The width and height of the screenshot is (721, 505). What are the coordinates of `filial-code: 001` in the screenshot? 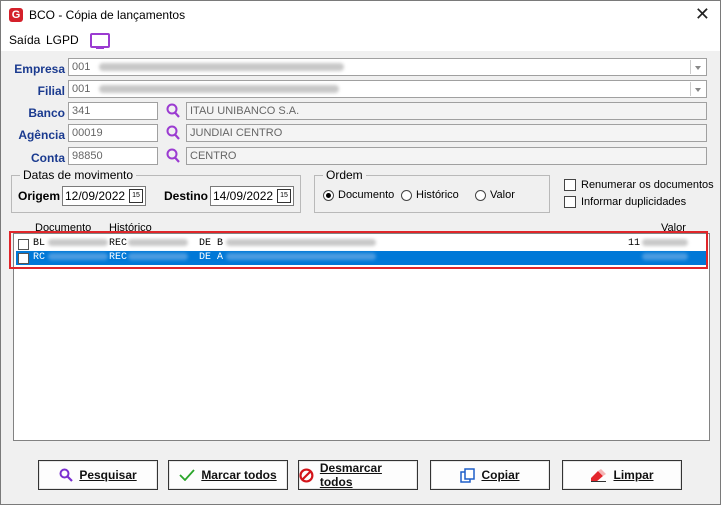 It's located at (81, 89).